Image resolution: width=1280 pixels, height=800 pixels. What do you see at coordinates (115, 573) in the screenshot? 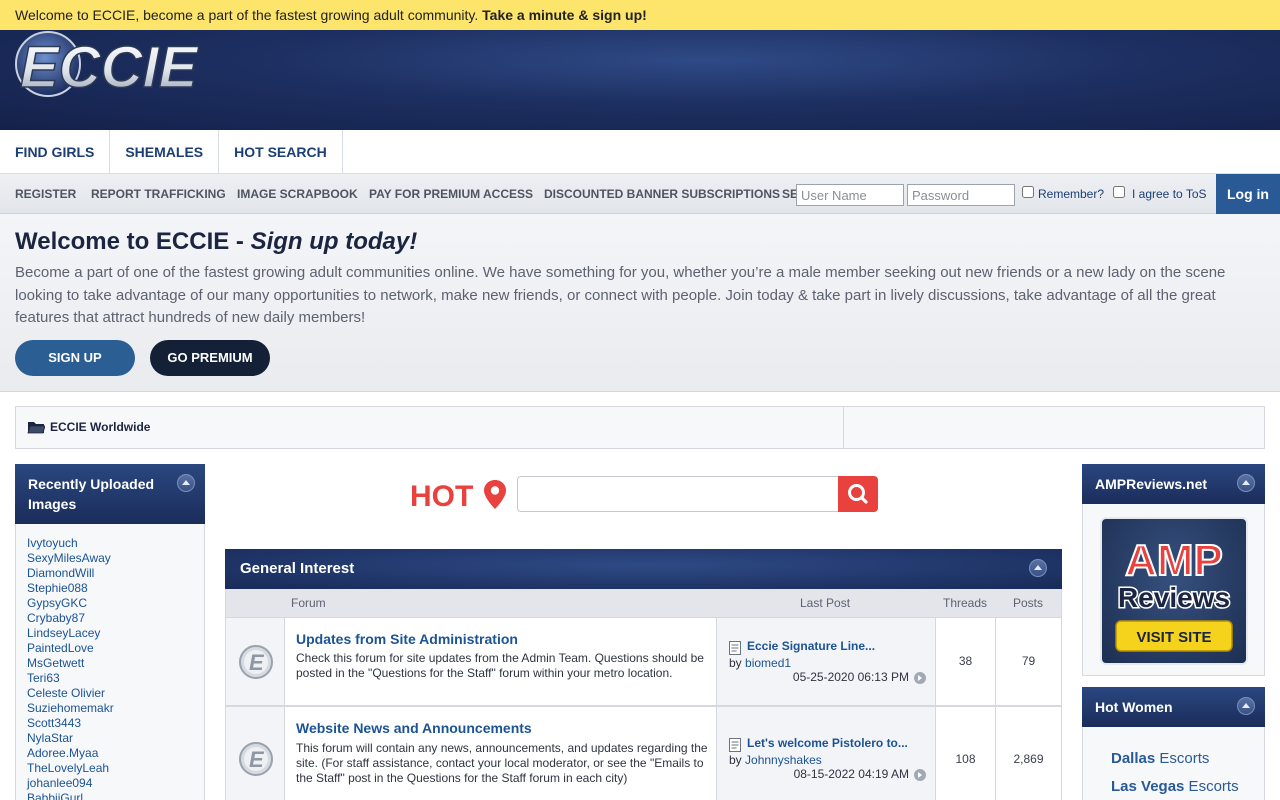
I see `recent-user-link: DiamondWill` at bounding box center [115, 573].